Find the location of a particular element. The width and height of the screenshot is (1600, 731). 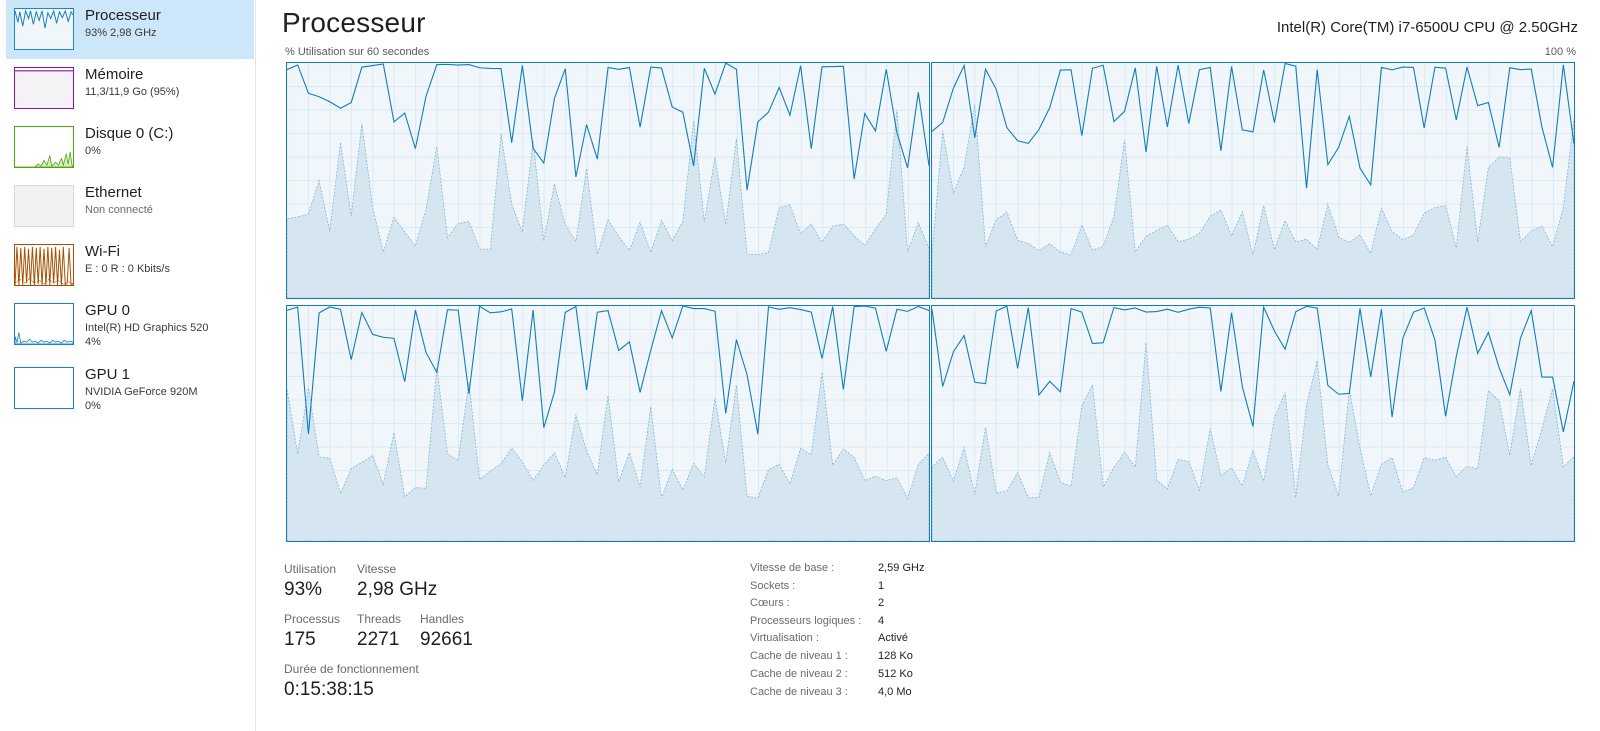

sidebar-item-name: GPU 1 is located at coordinates (108, 374).